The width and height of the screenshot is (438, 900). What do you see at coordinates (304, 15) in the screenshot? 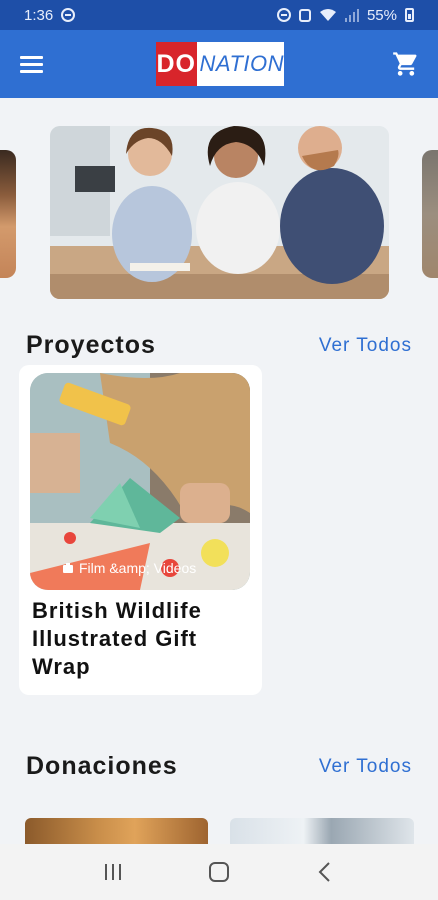
I see `notification-icon` at bounding box center [304, 15].